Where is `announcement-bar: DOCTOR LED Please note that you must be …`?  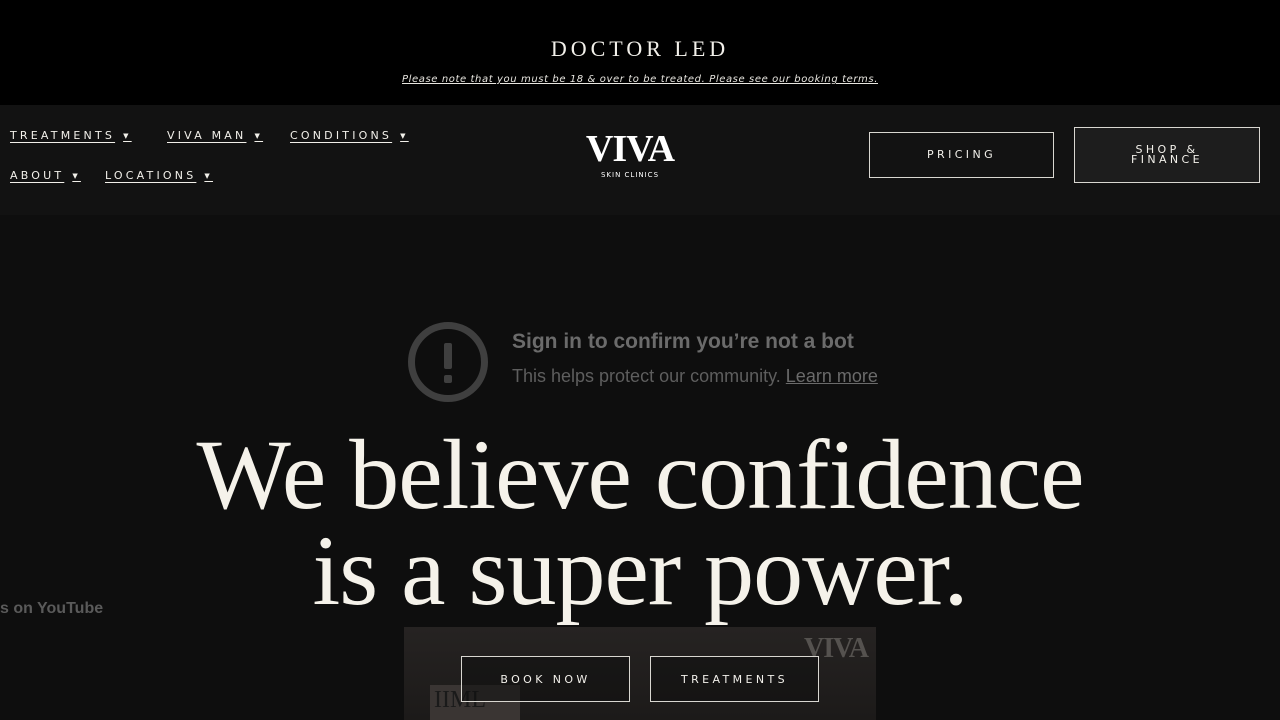
announcement-bar: DOCTOR LED Please note that you must be … is located at coordinates (640, 52).